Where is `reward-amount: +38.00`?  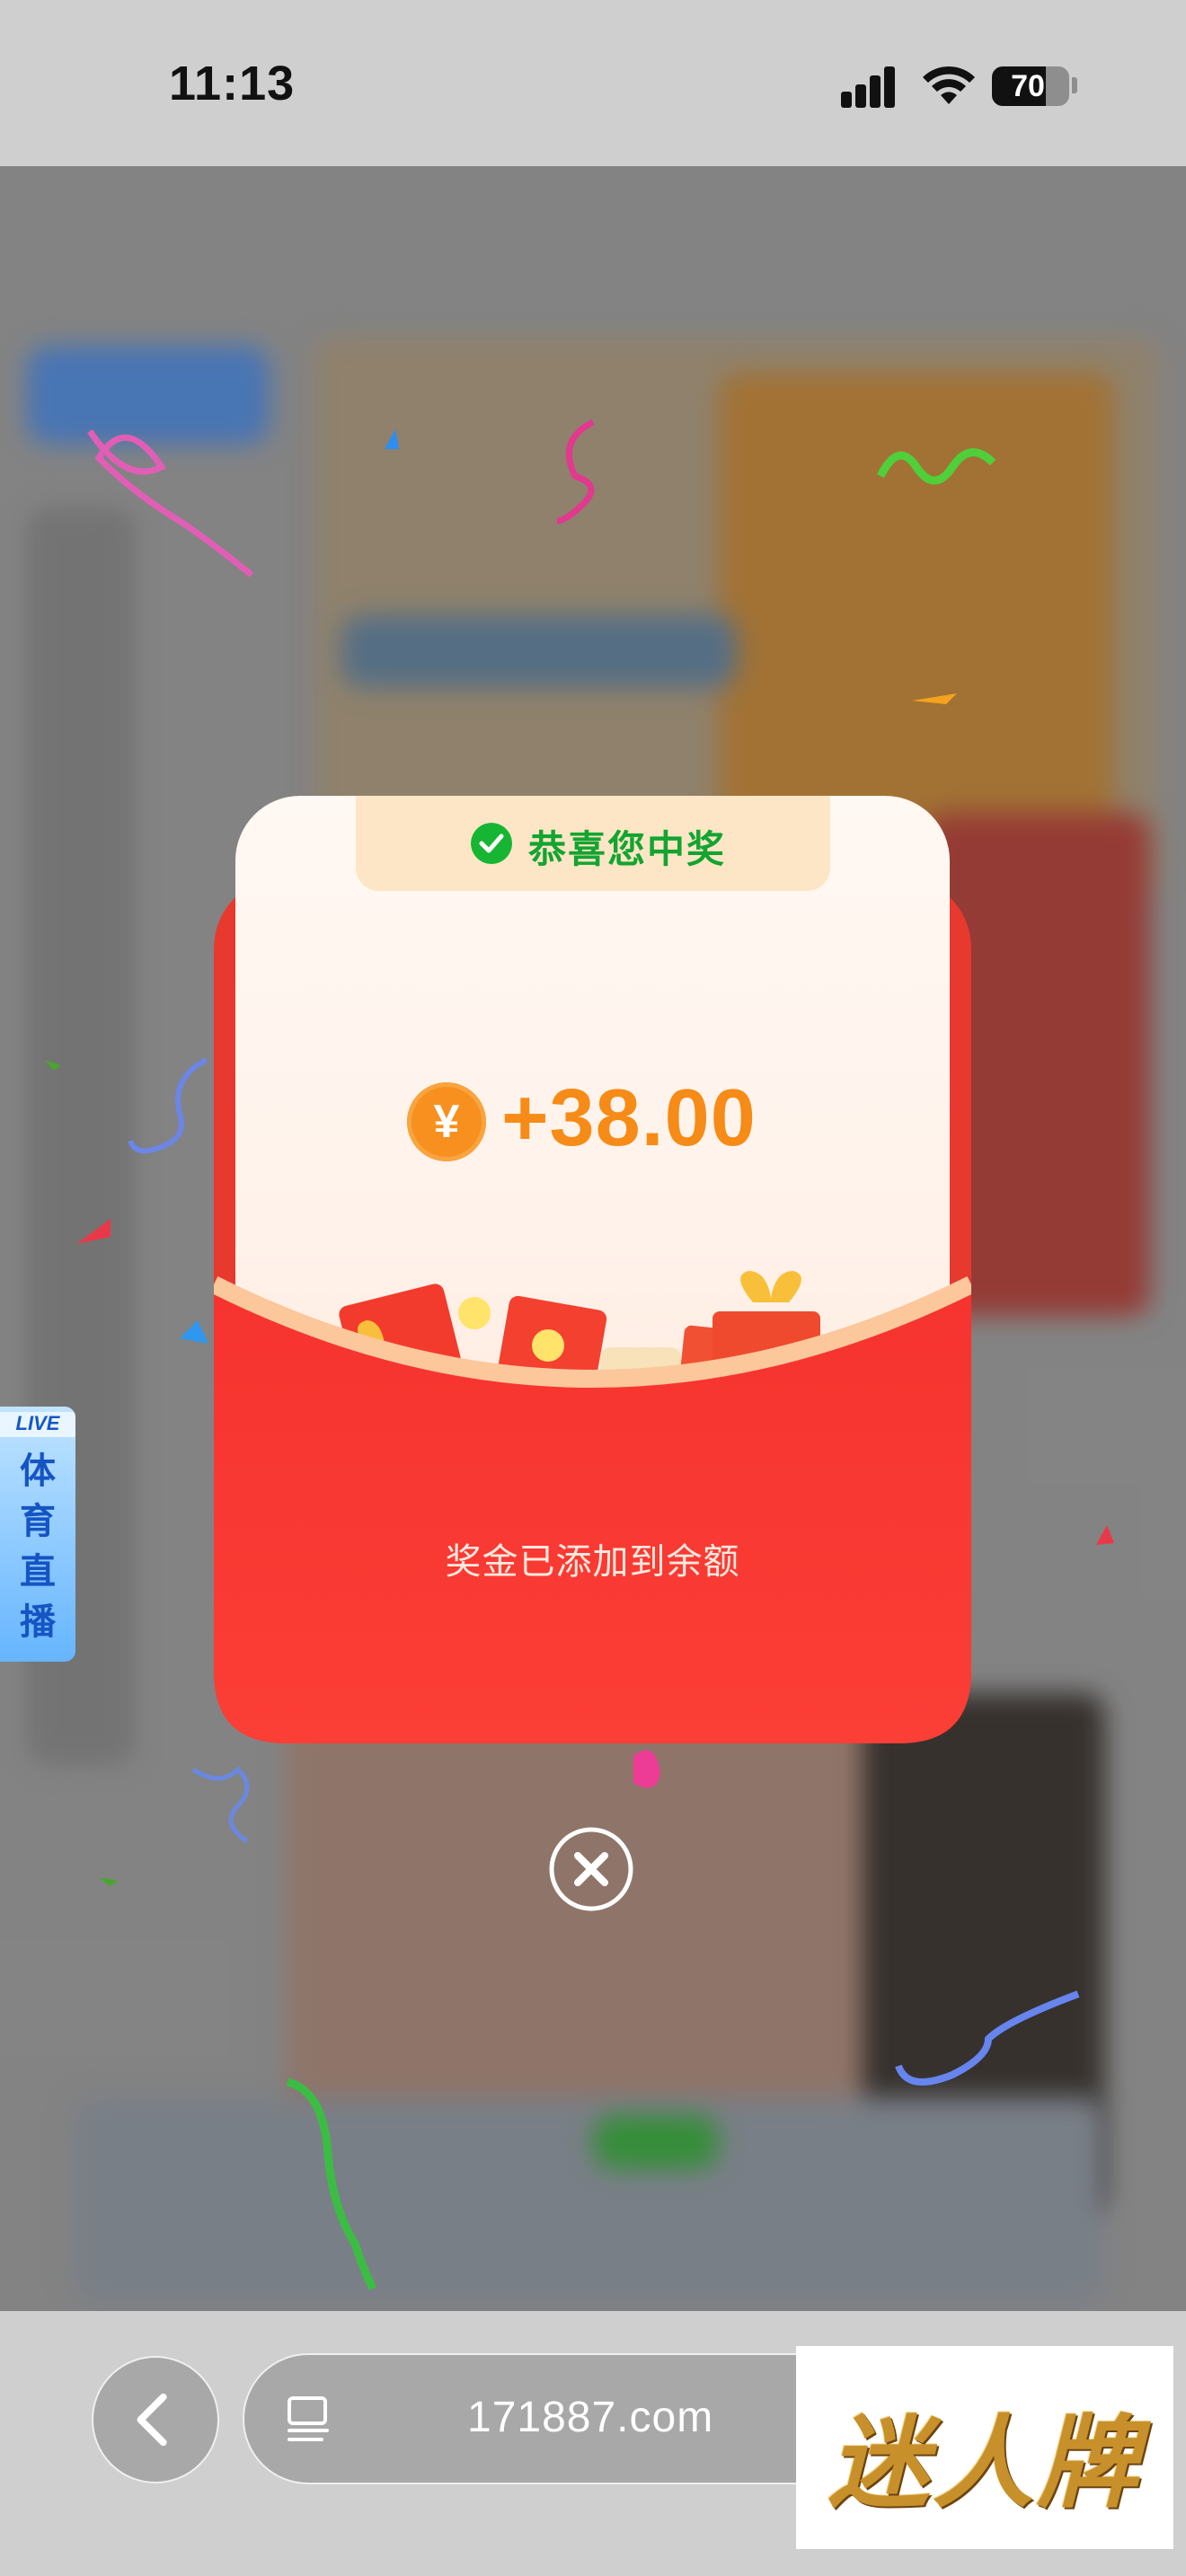
reward-amount: +38.00 is located at coordinates (629, 1118).